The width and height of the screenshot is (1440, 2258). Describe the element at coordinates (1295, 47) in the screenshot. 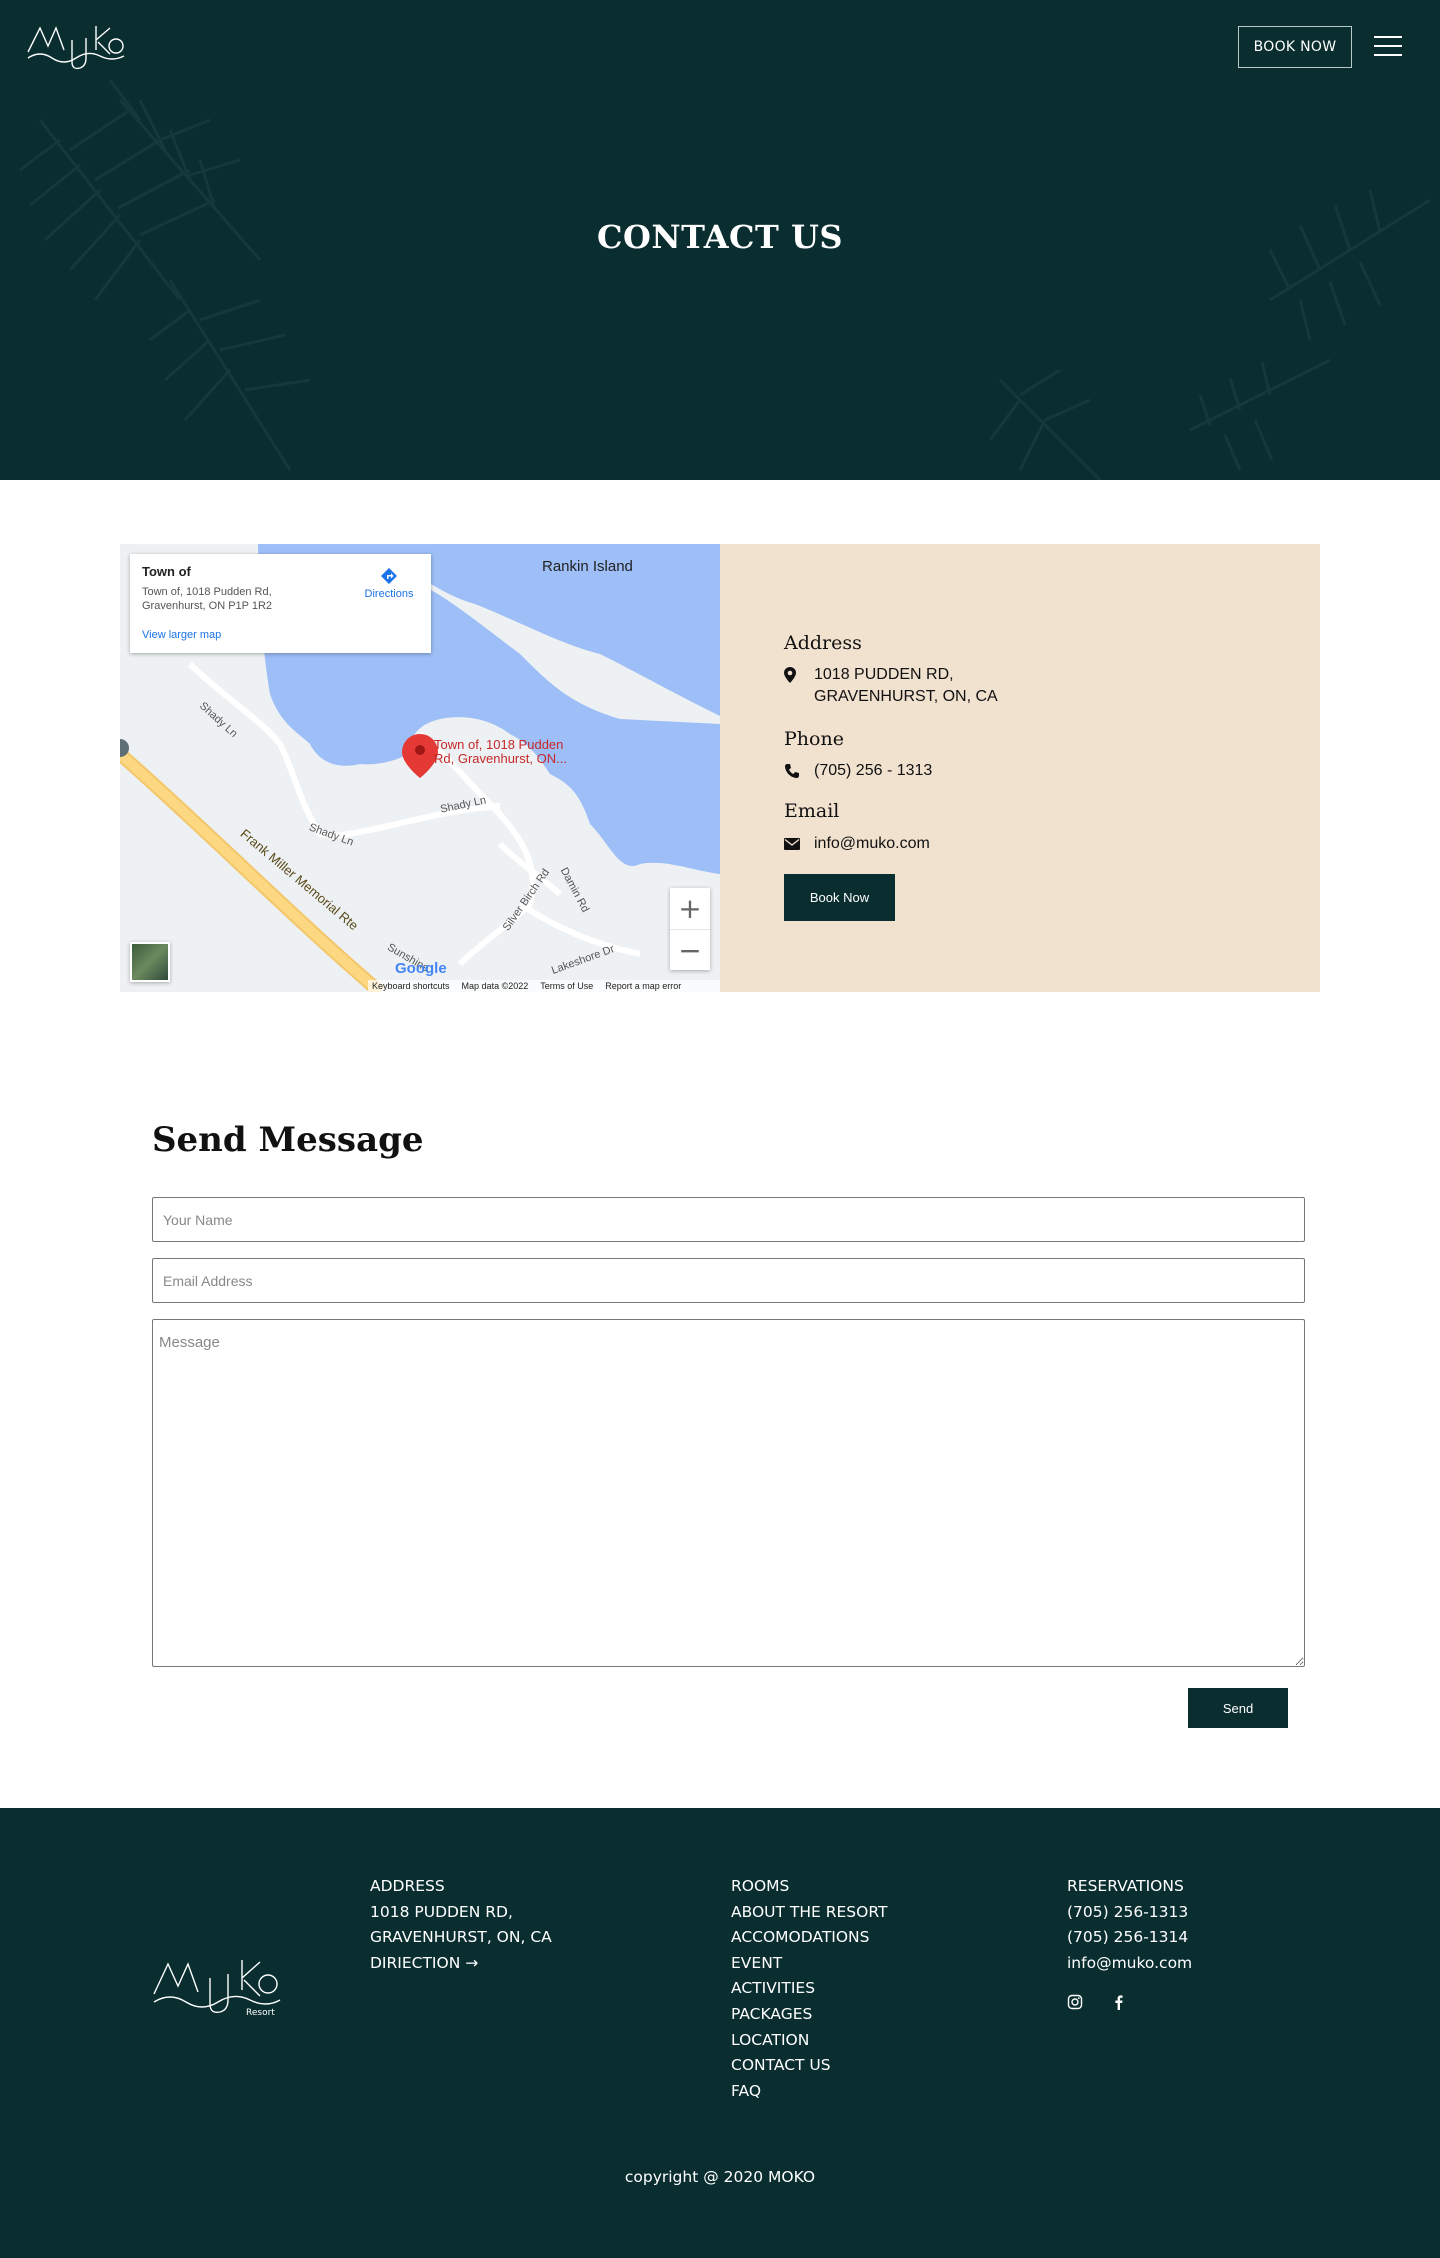

I see `book-now-button: BOOK NOW` at that location.